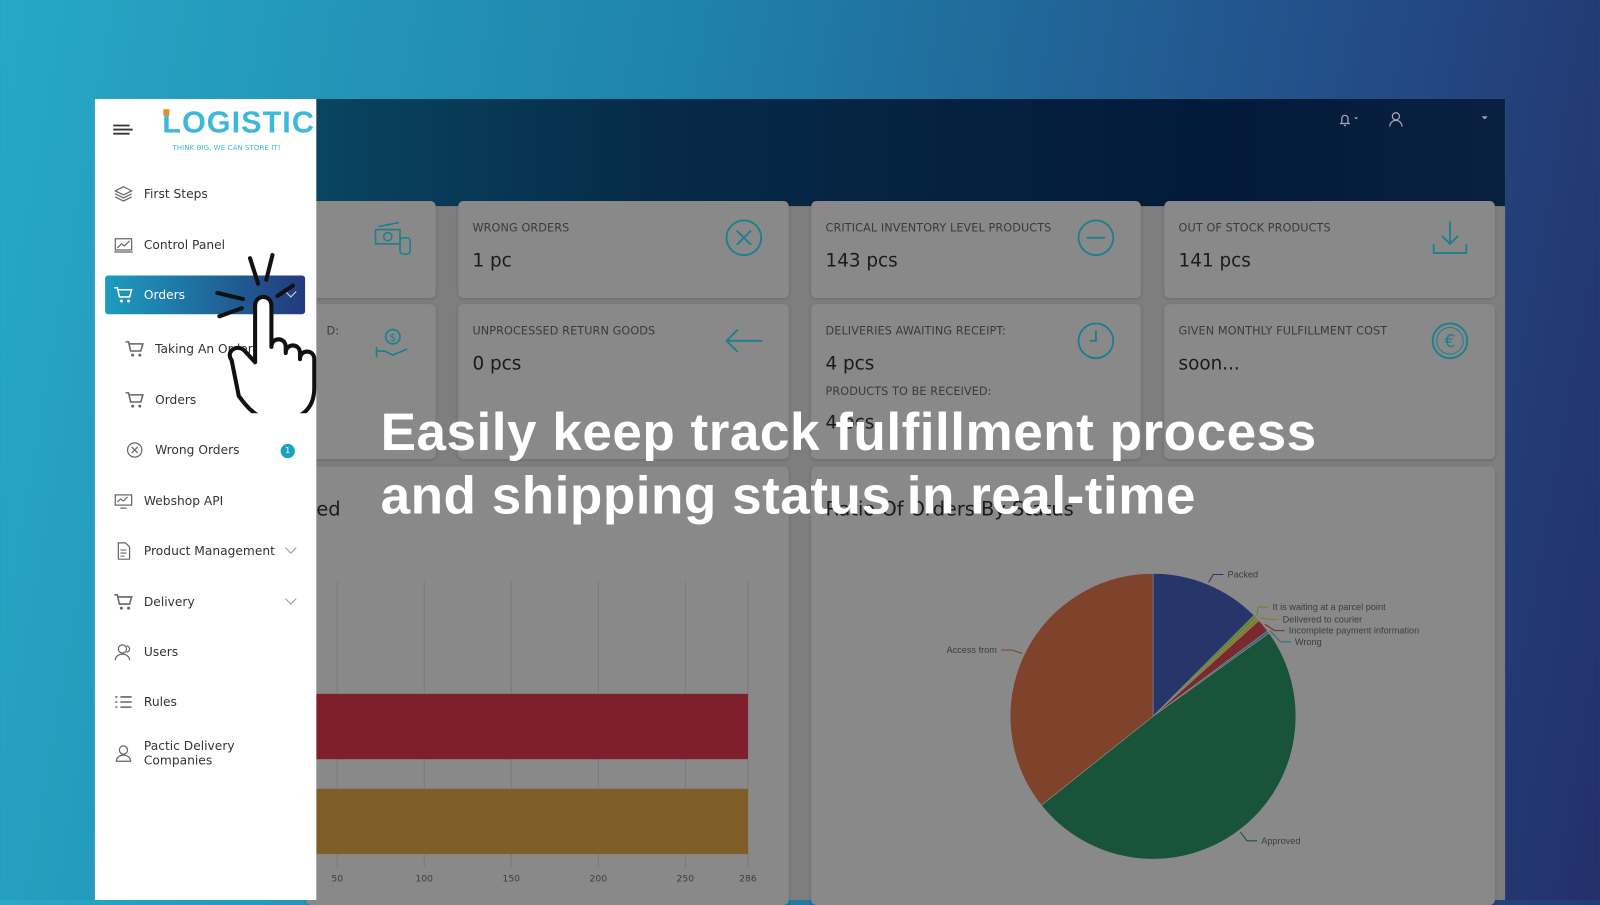 This screenshot has width=1600, height=905. I want to click on chart-screen-icon, so click(123, 245).